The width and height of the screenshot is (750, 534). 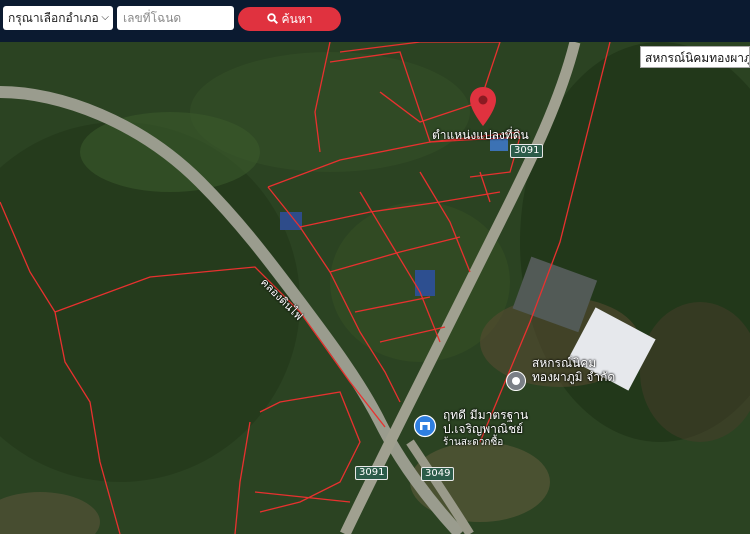 I want to click on coop-label: สหกรณ์นิคม ทองผาภูมิ จำกัด, so click(x=573, y=370).